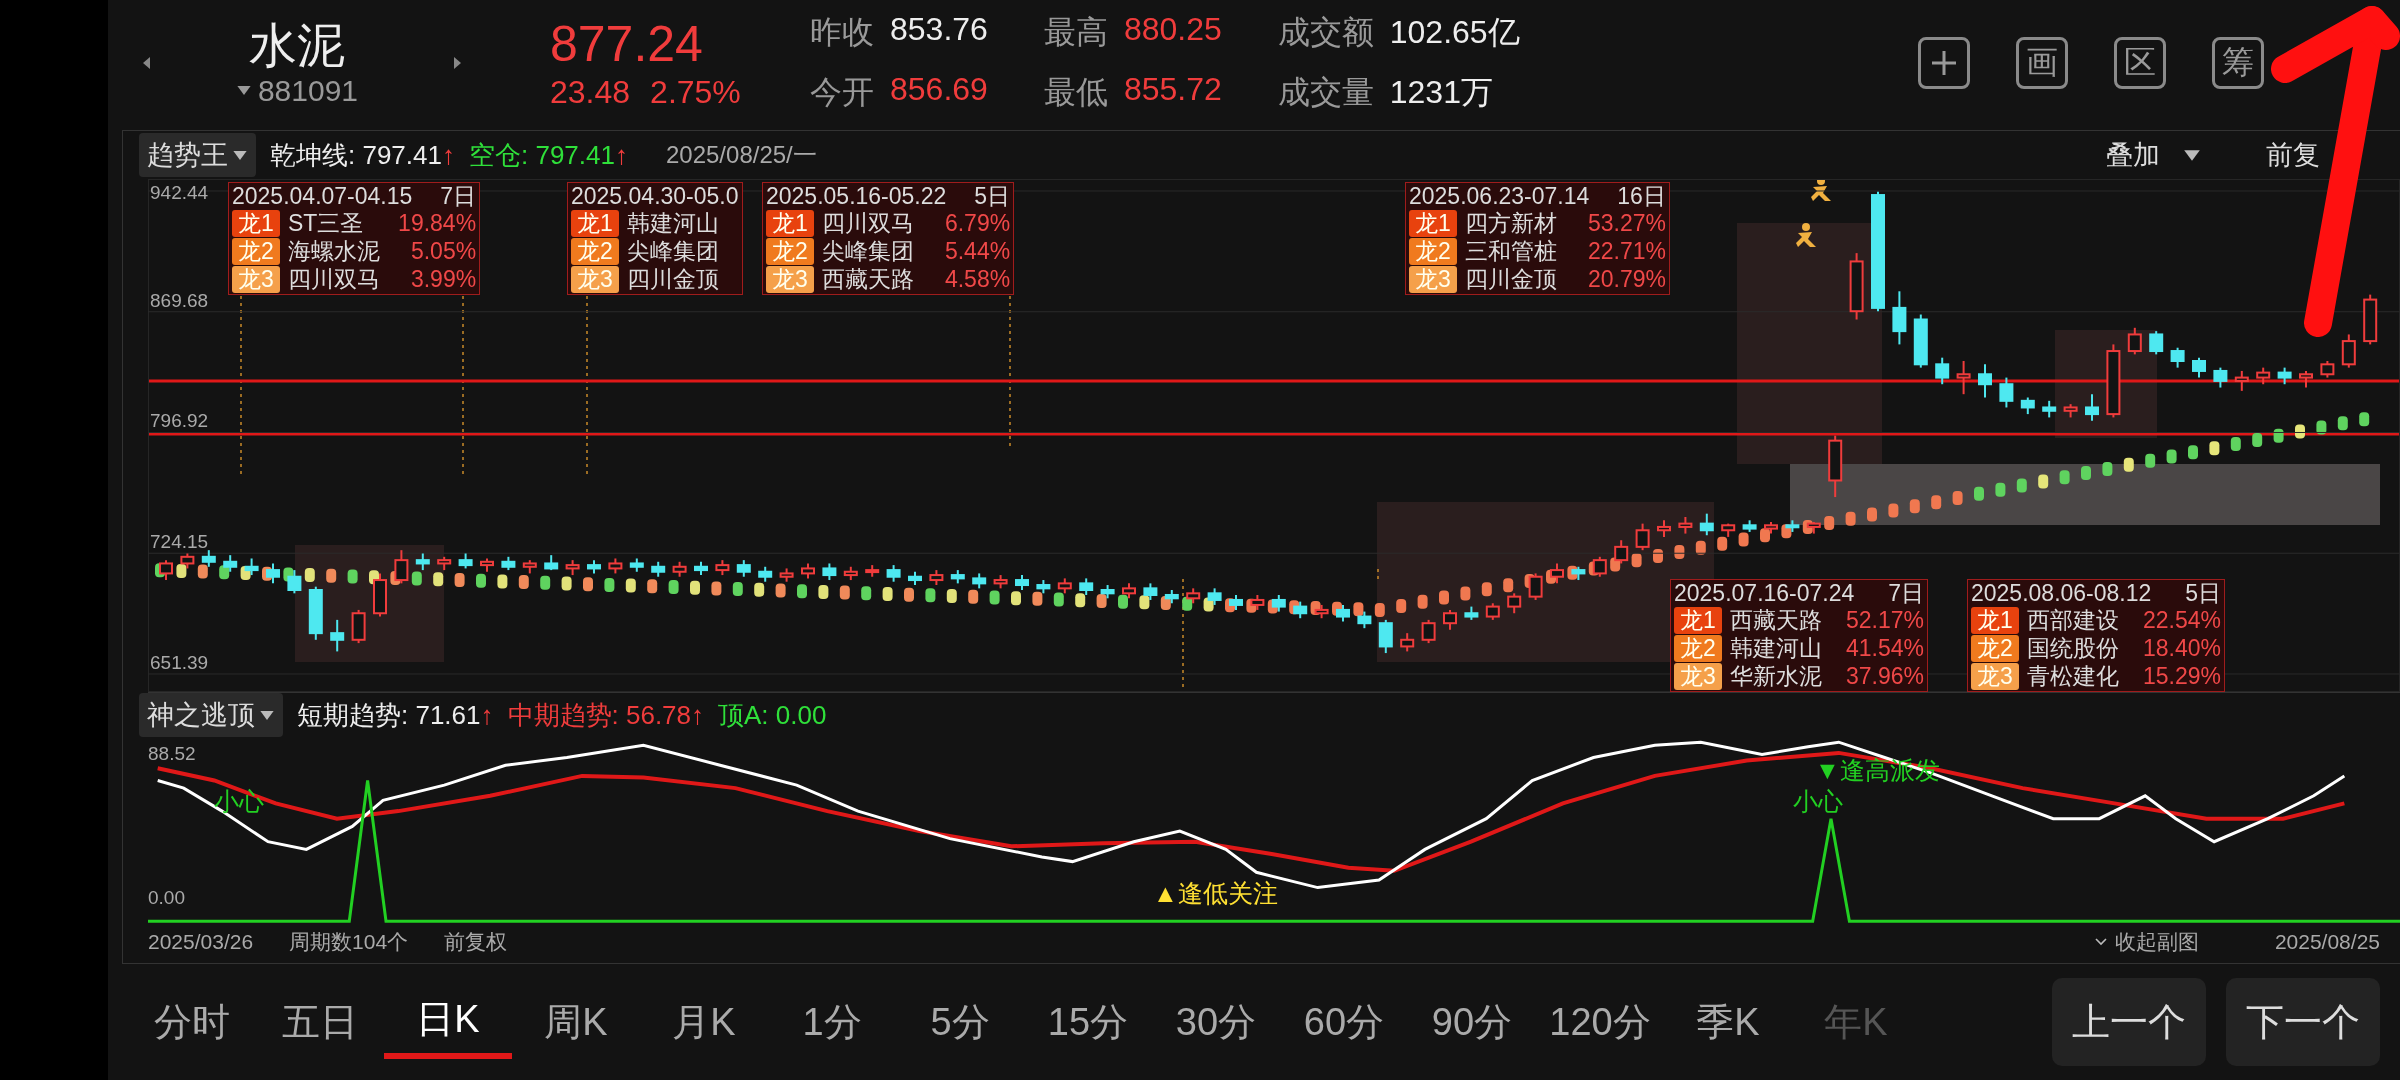 The width and height of the screenshot is (2400, 1080). I want to click on adjust-dropdown: 前复, so click(2293, 155).